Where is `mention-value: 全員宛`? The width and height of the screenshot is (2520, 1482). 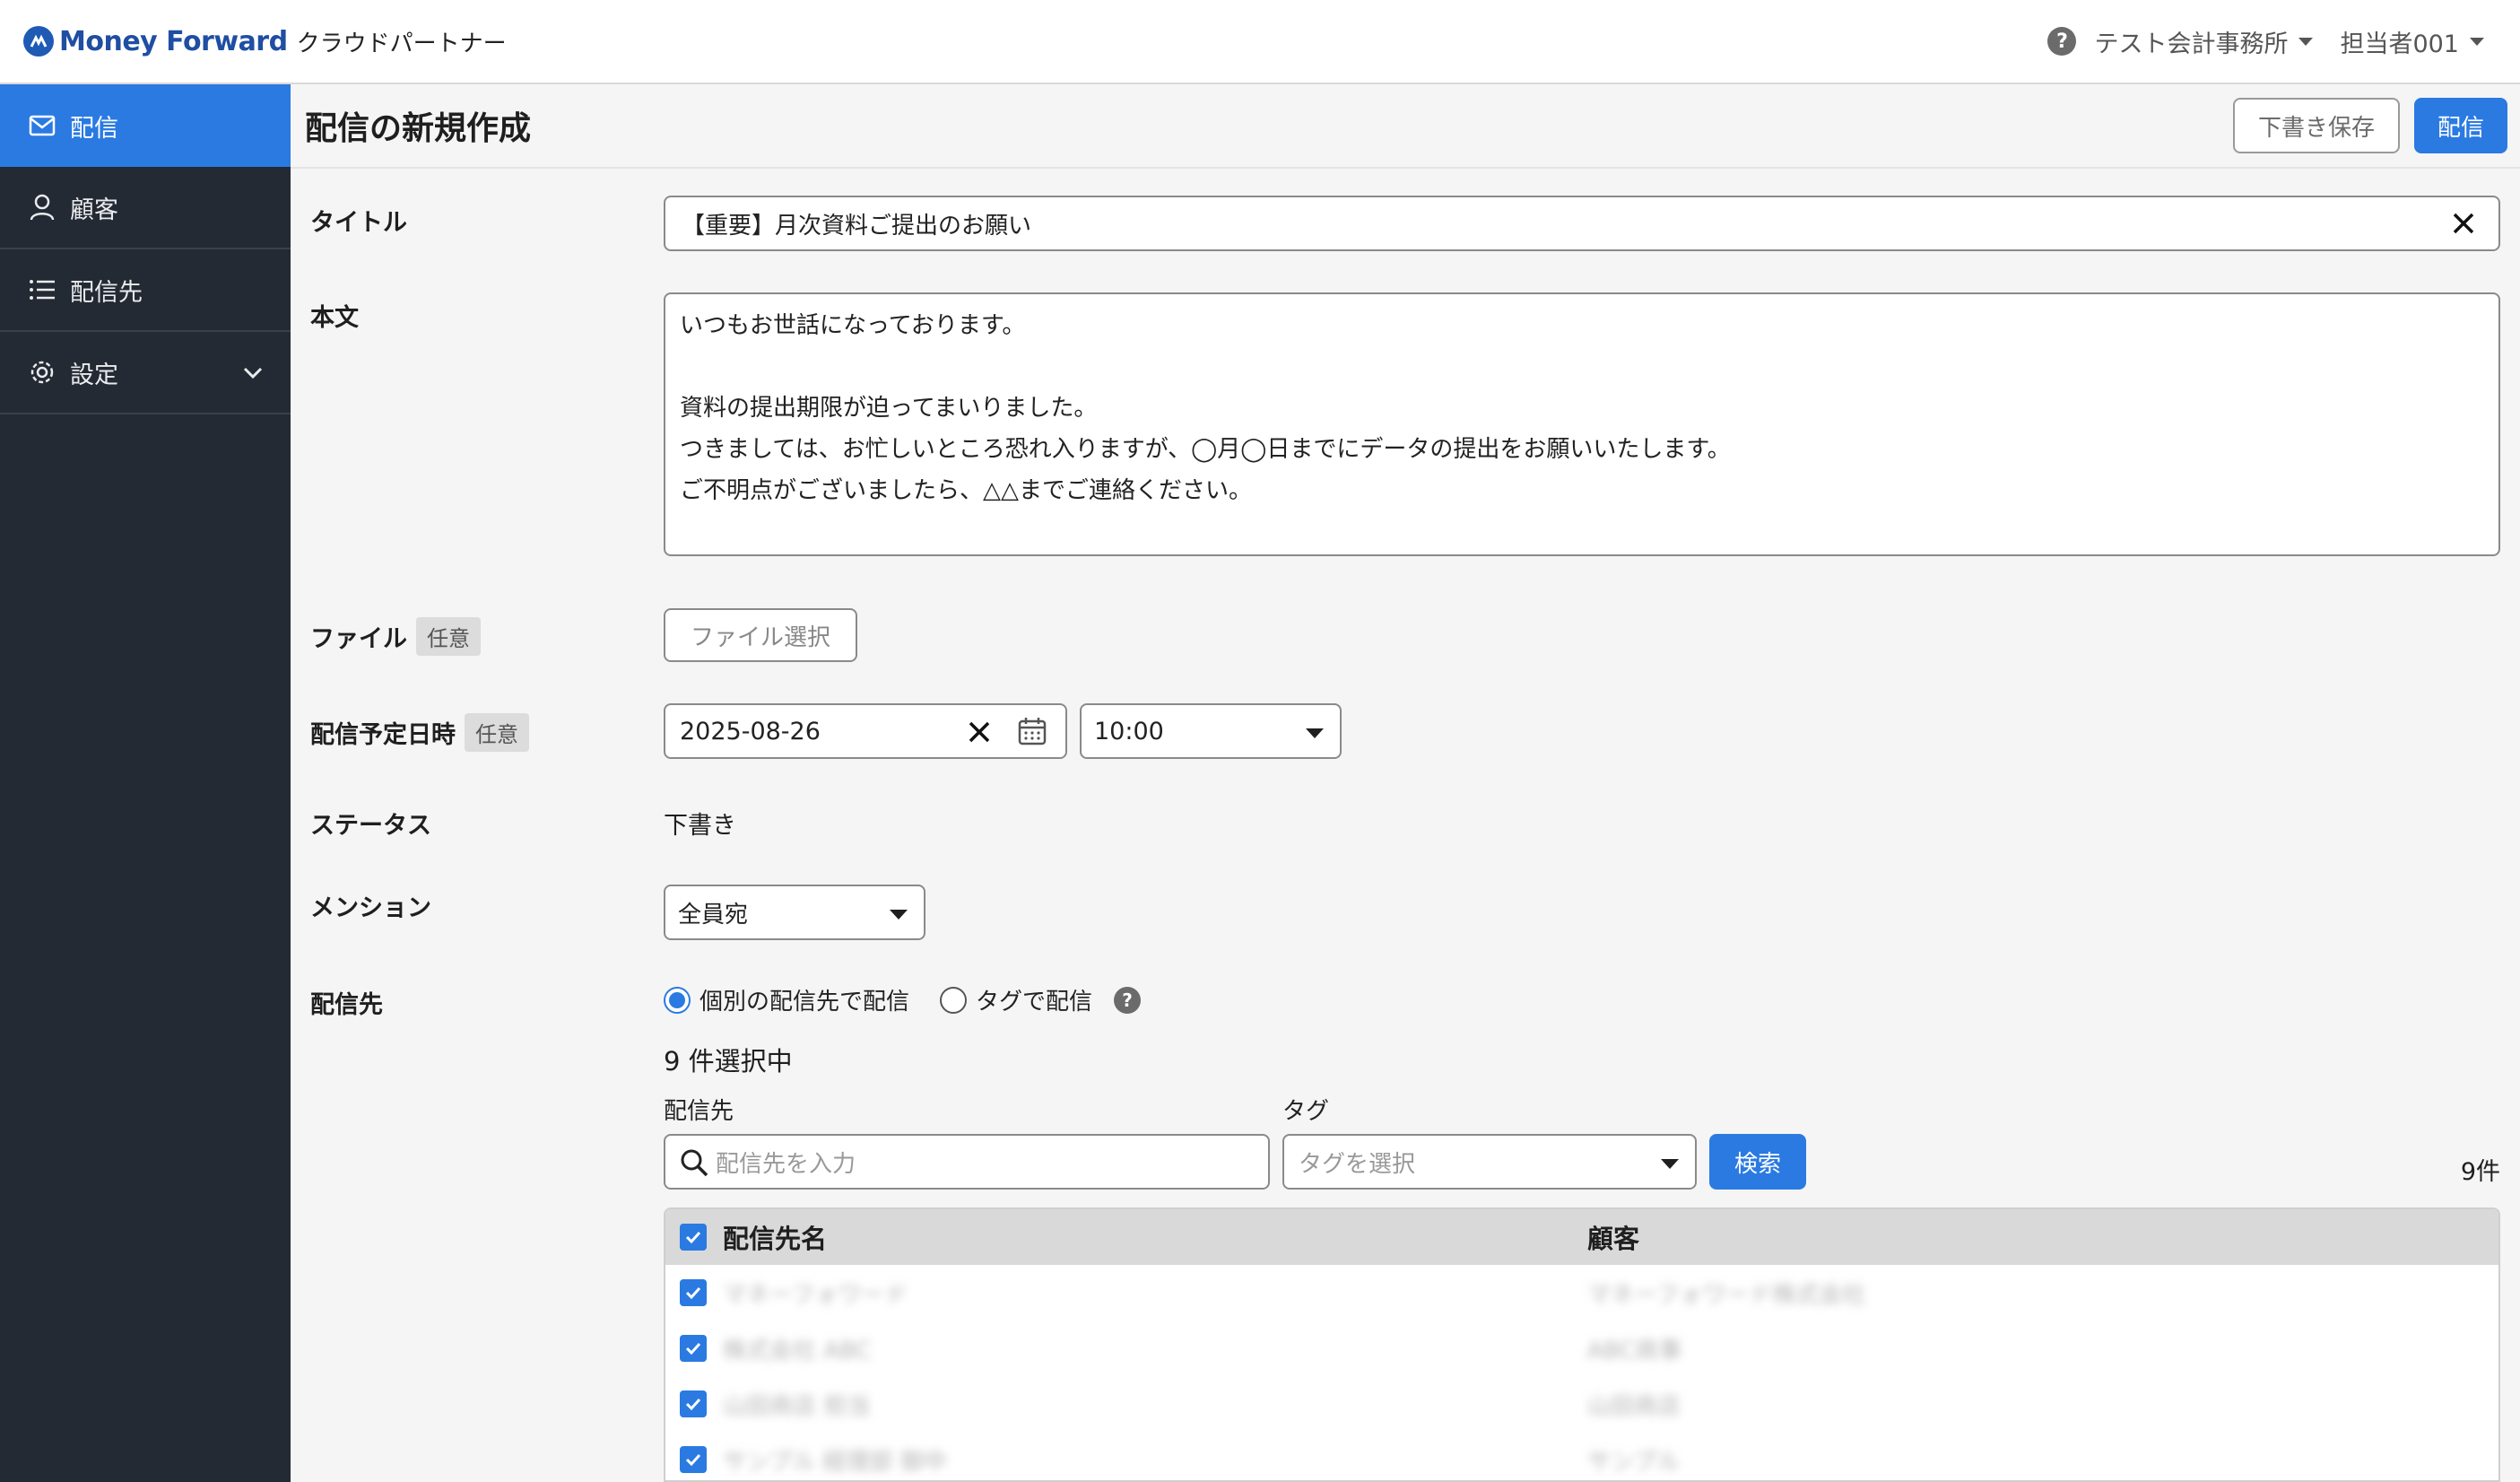 mention-value: 全員宛 is located at coordinates (713, 915).